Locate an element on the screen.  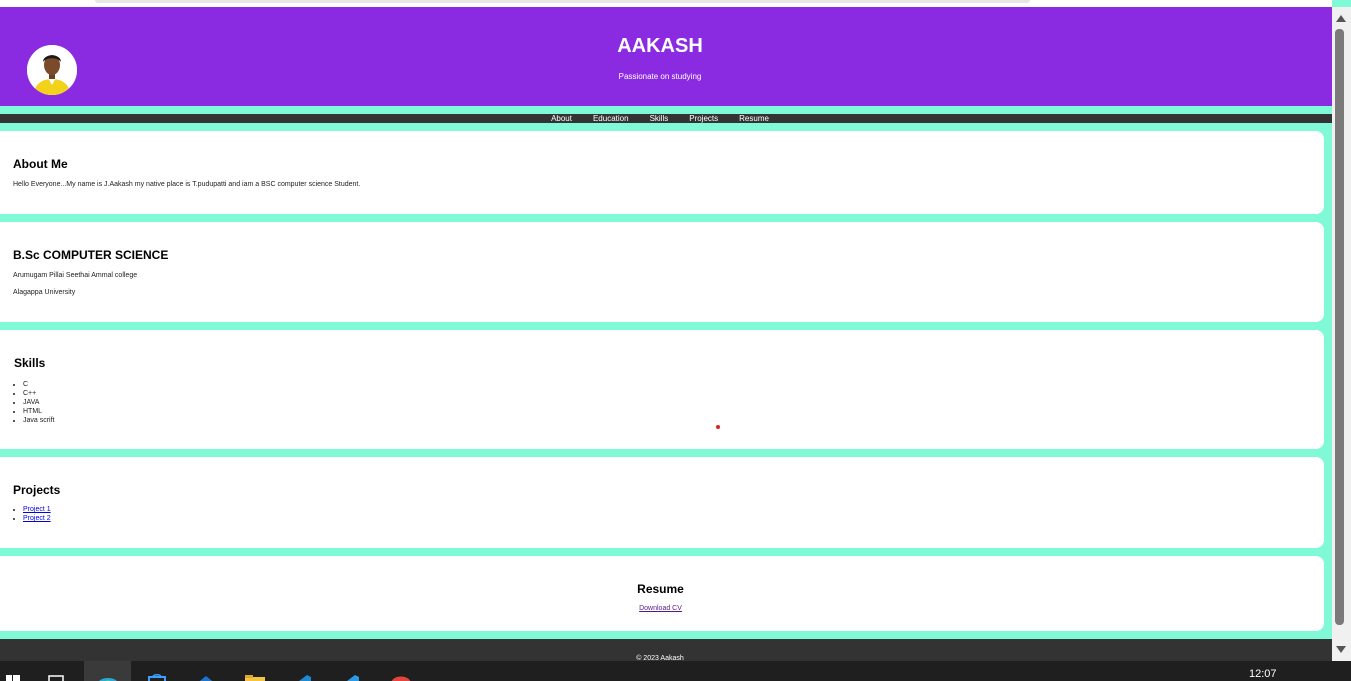
resume-heading: Resume is located at coordinates (660, 589).